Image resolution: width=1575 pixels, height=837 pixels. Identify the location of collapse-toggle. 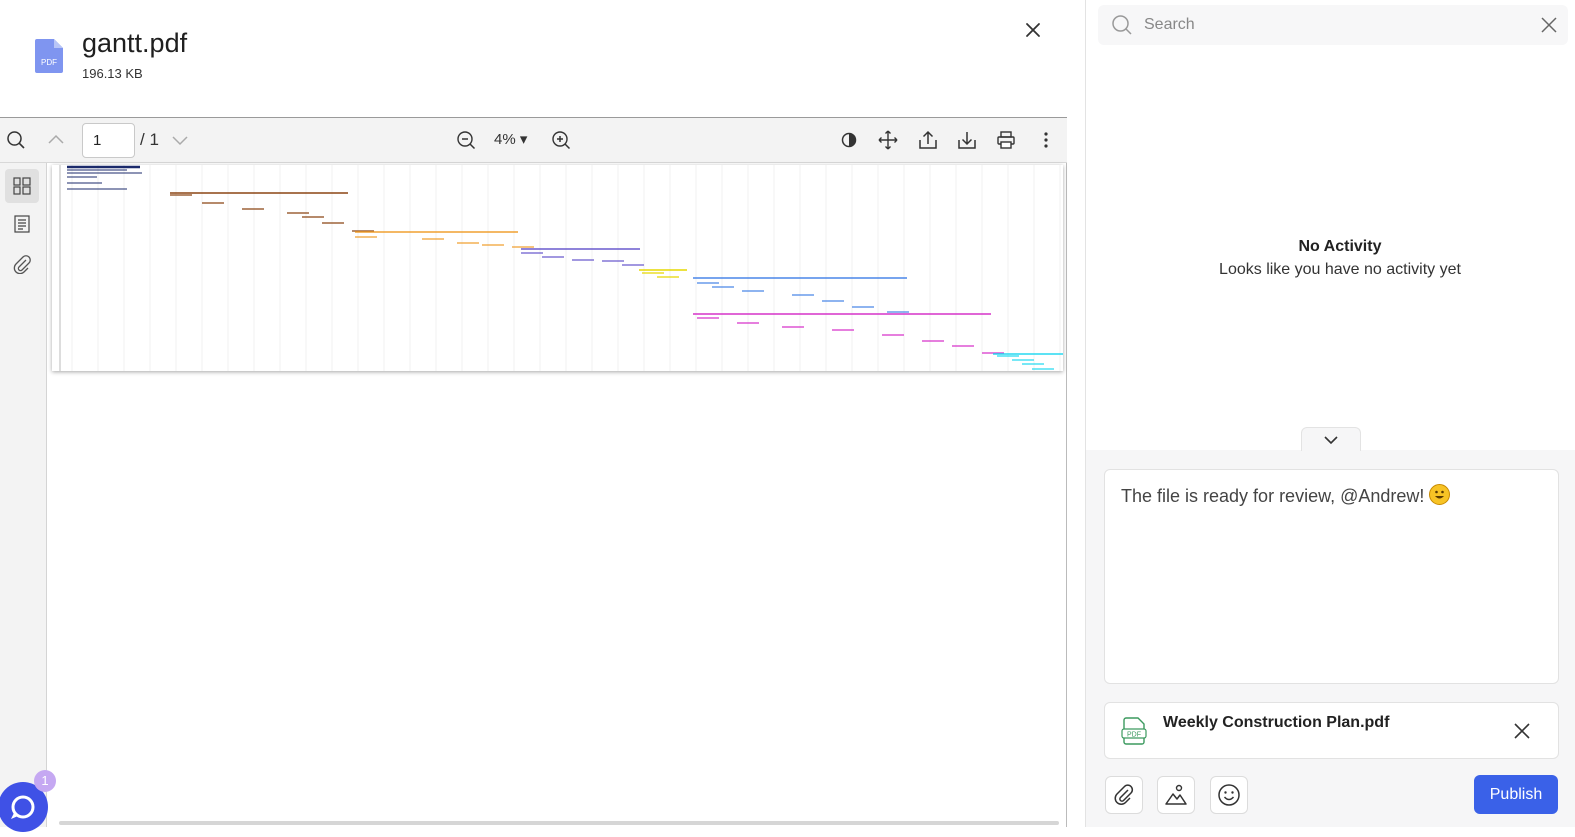
(1331, 439).